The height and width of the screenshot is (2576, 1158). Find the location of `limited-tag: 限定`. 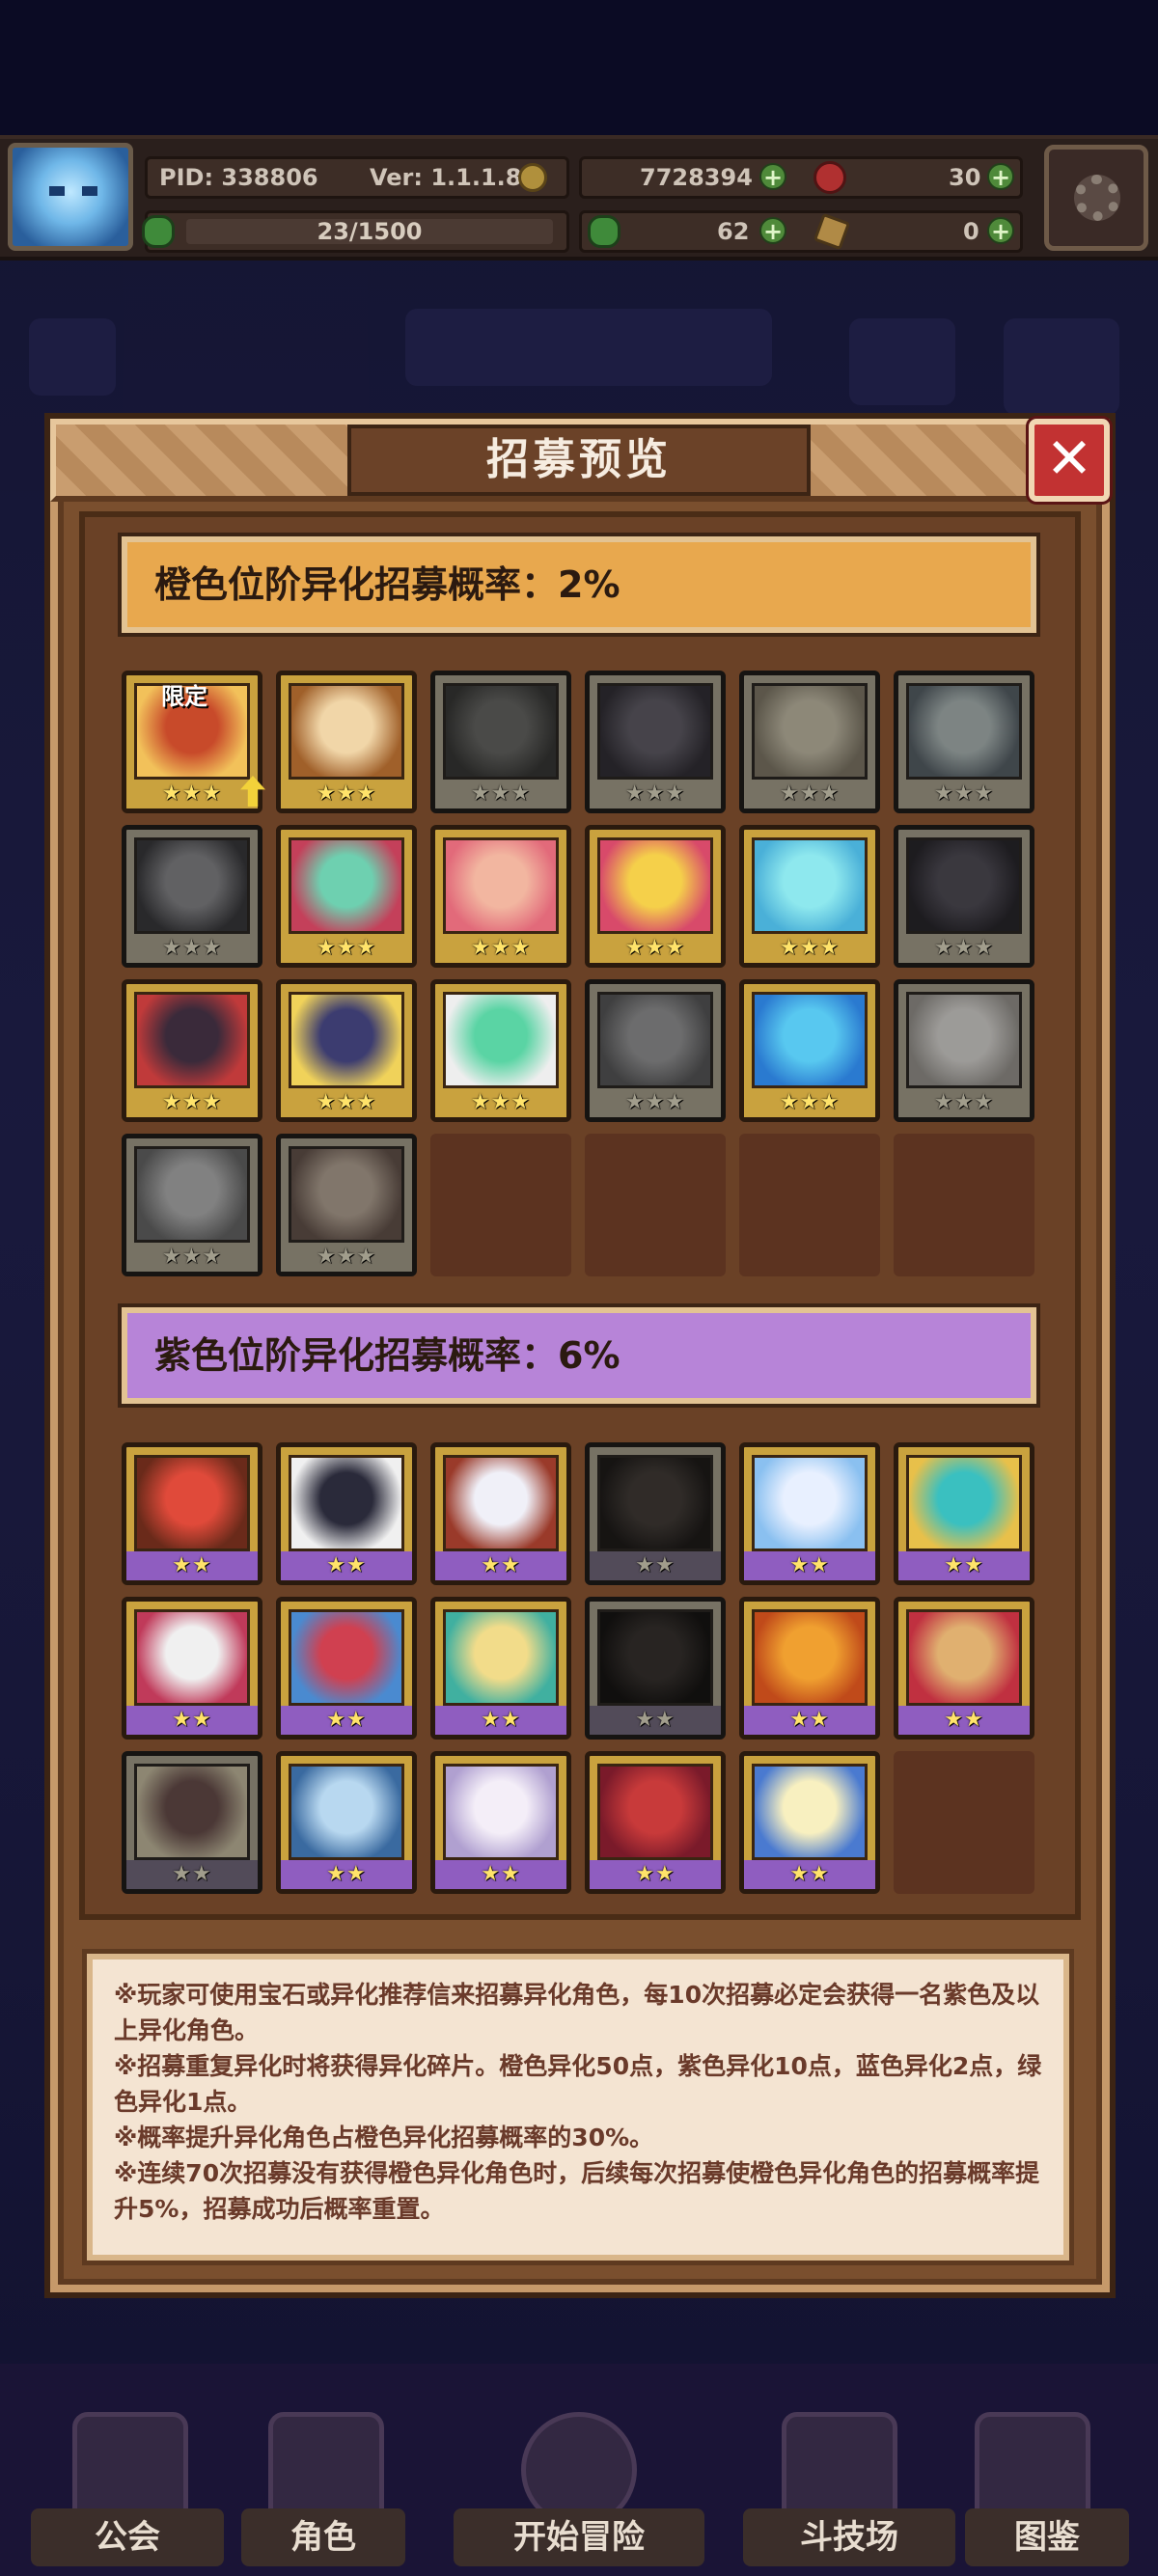

limited-tag: 限定 is located at coordinates (184, 696).